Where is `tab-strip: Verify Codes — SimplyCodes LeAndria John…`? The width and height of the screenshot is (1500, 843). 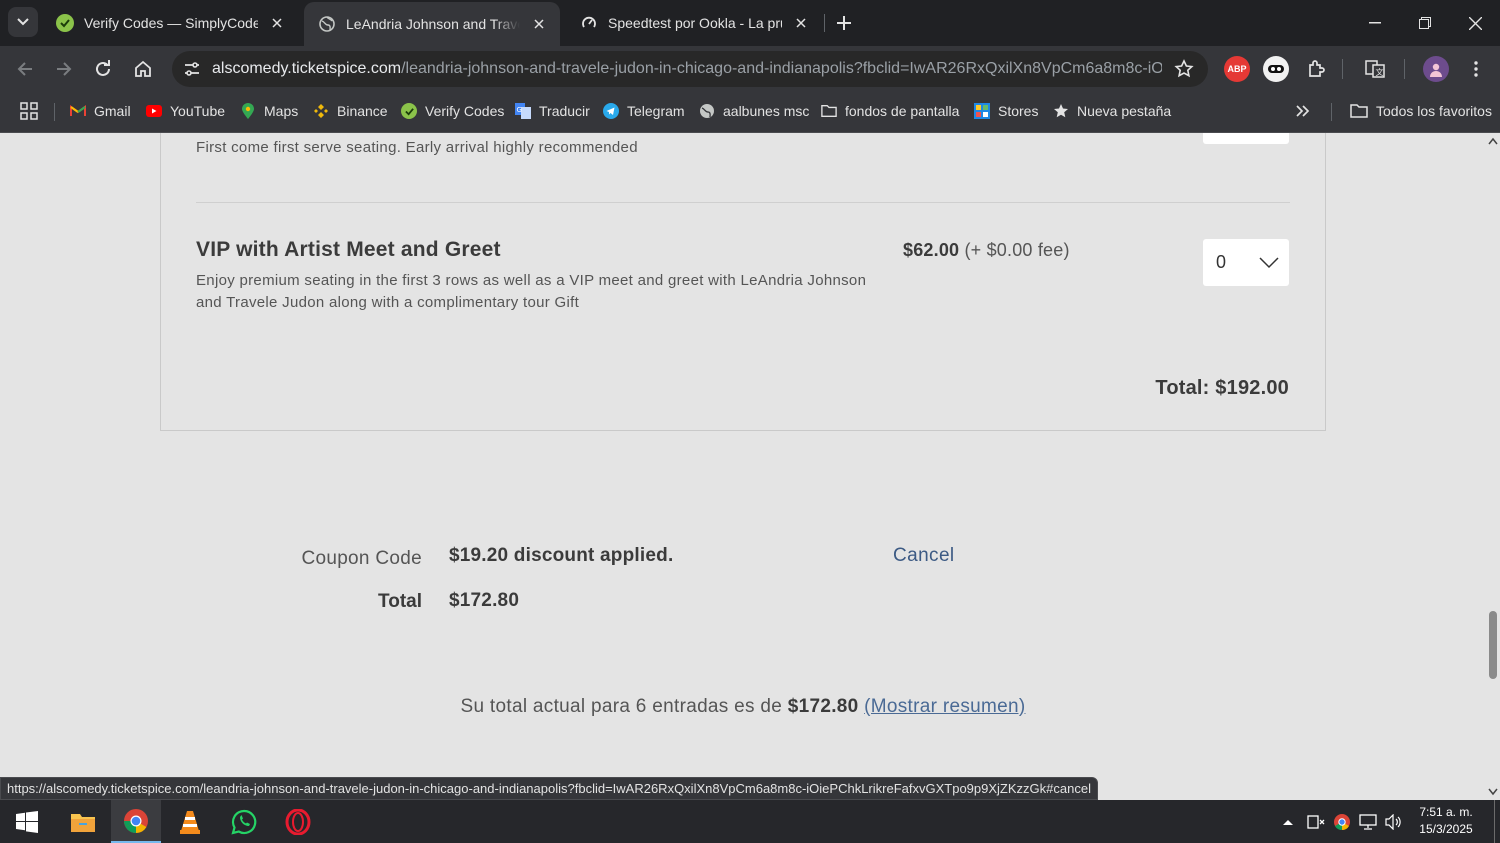
tab-strip: Verify Codes — SimplyCodes LeAndria John… is located at coordinates (750, 23).